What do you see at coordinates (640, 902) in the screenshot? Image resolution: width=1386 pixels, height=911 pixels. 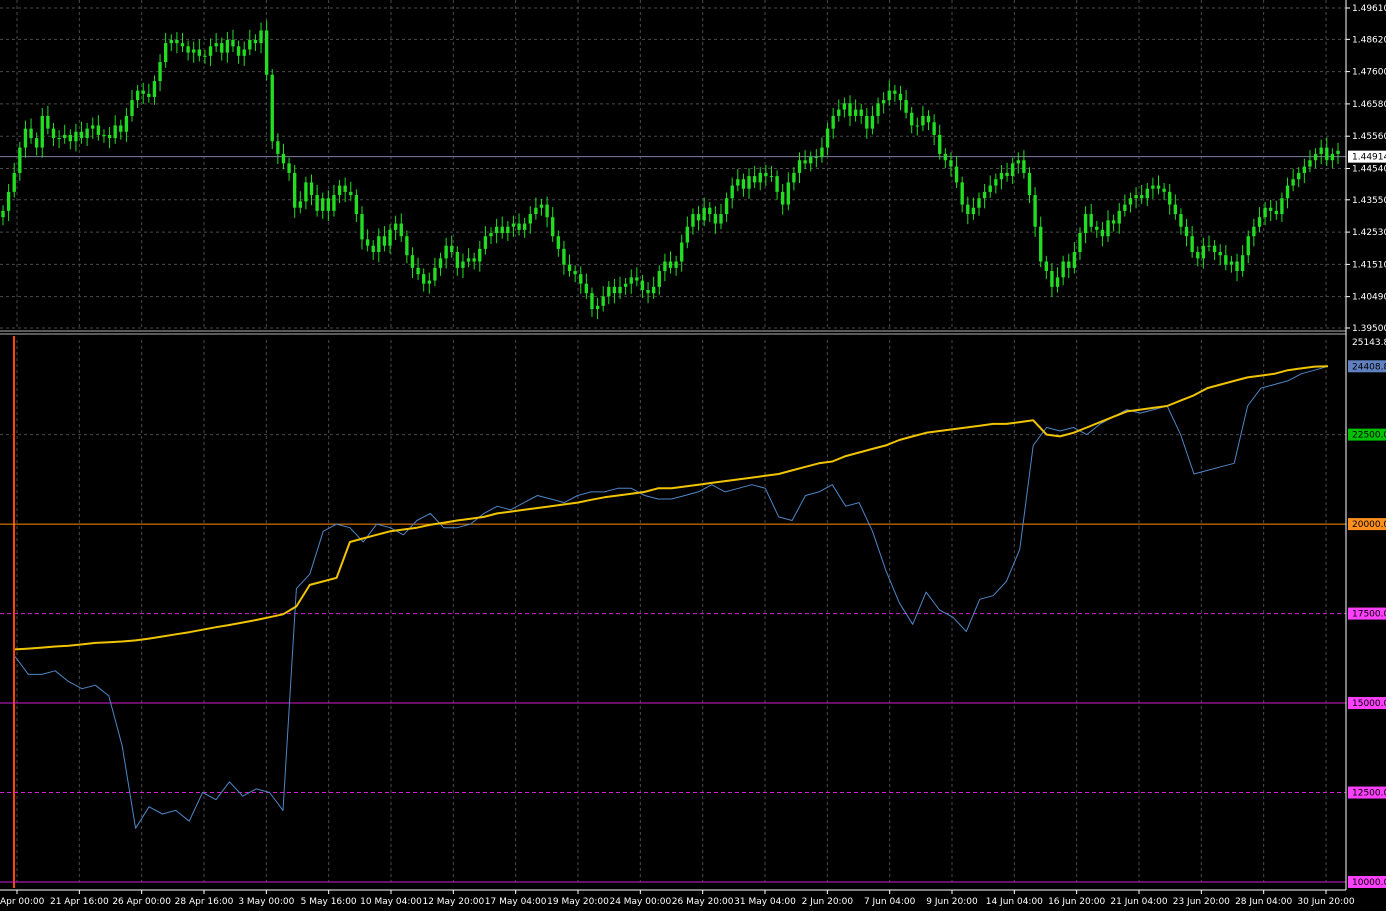 I see `time-axis-label: 24 May 00:00` at bounding box center [640, 902].